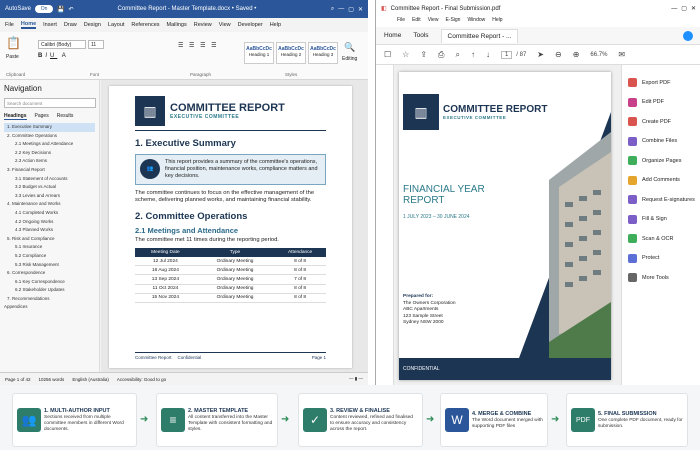 This screenshot has height=450, width=700. I want to click on nav-heading-item: 2. Committee Operations, so click(49, 136).